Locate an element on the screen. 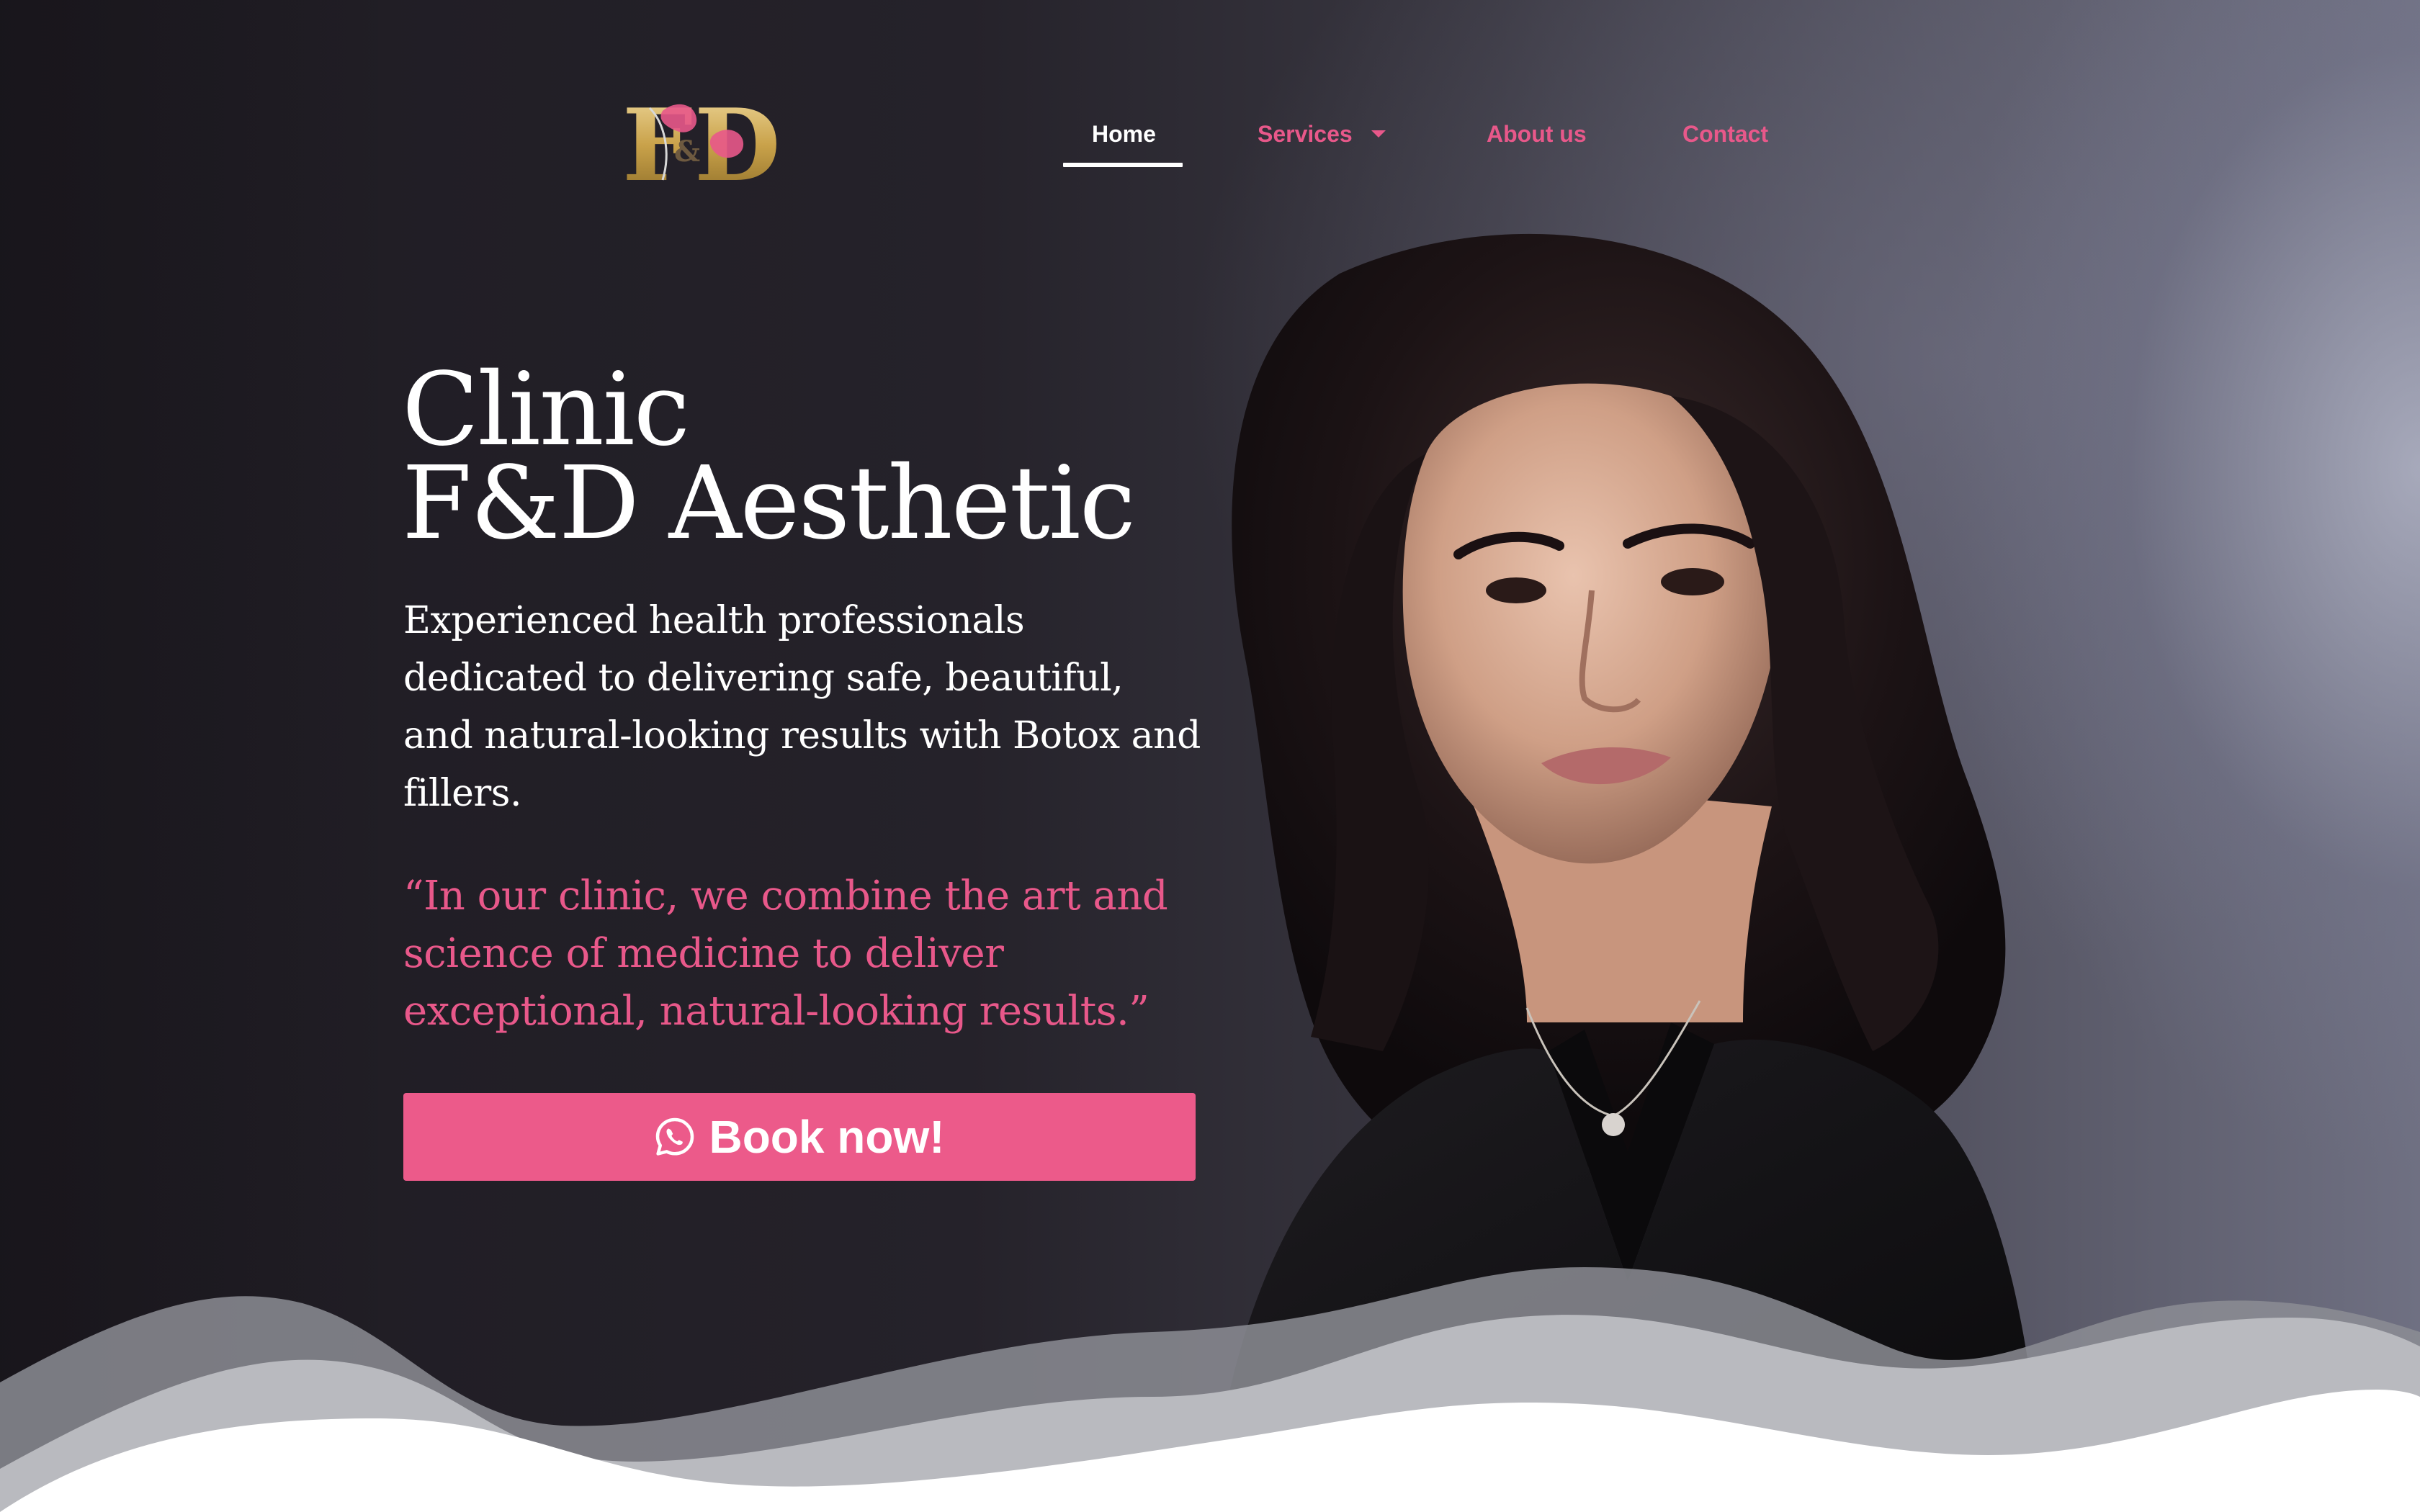 This screenshot has height=1512, width=2420. nav-contact-label: Contact is located at coordinates (1725, 134).